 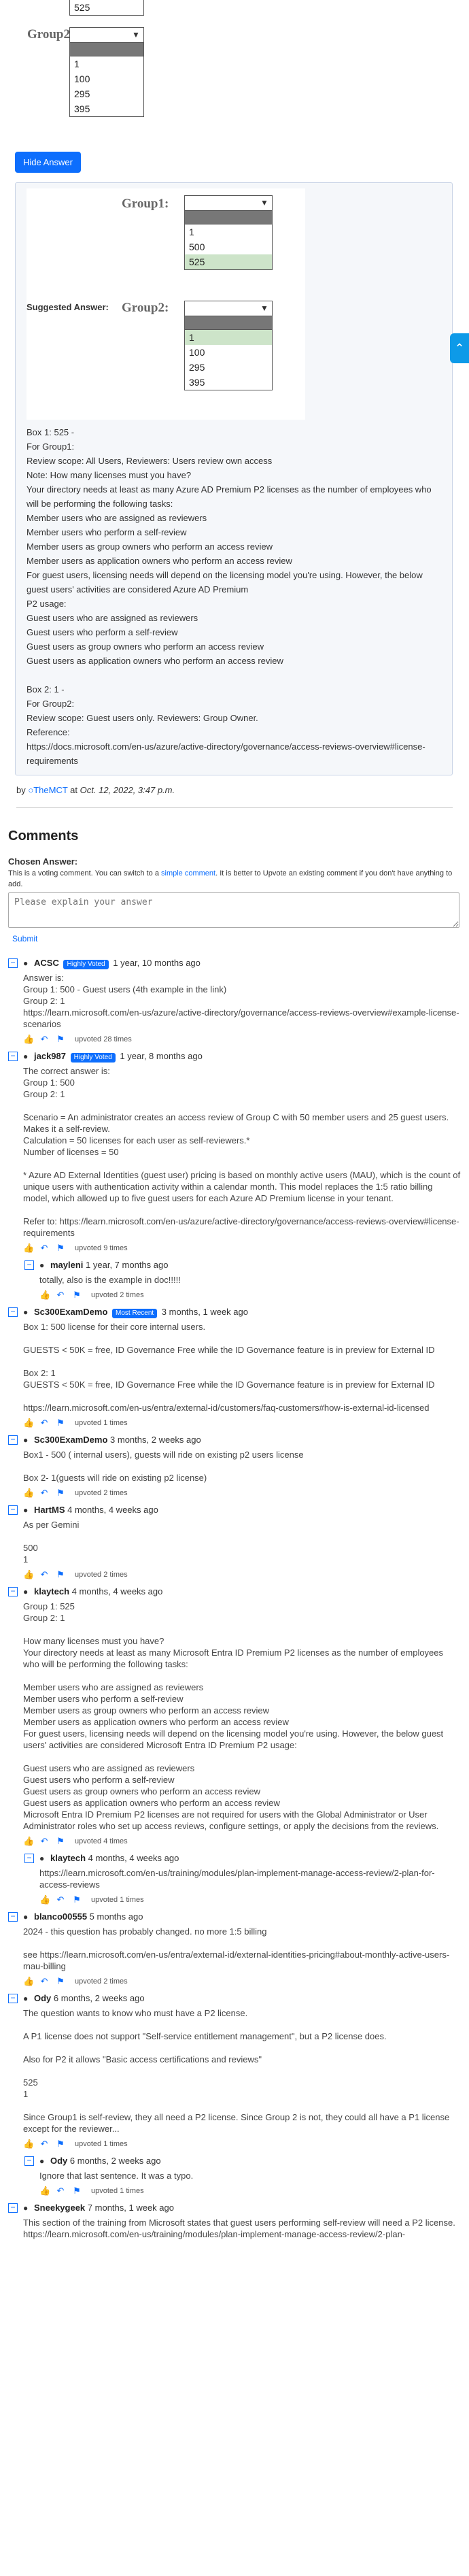 I want to click on author-link: TheMCT, so click(x=50, y=790).